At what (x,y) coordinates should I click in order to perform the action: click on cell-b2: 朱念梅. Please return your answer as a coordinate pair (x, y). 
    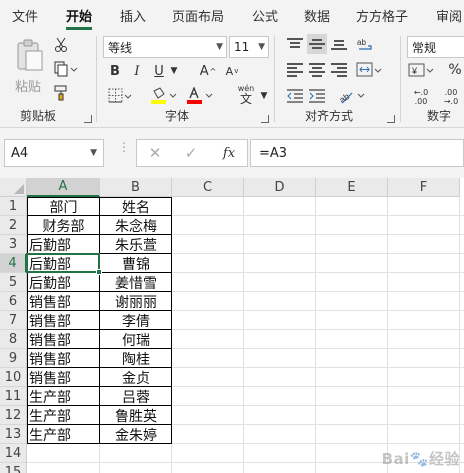
    Looking at the image, I should click on (136, 225).